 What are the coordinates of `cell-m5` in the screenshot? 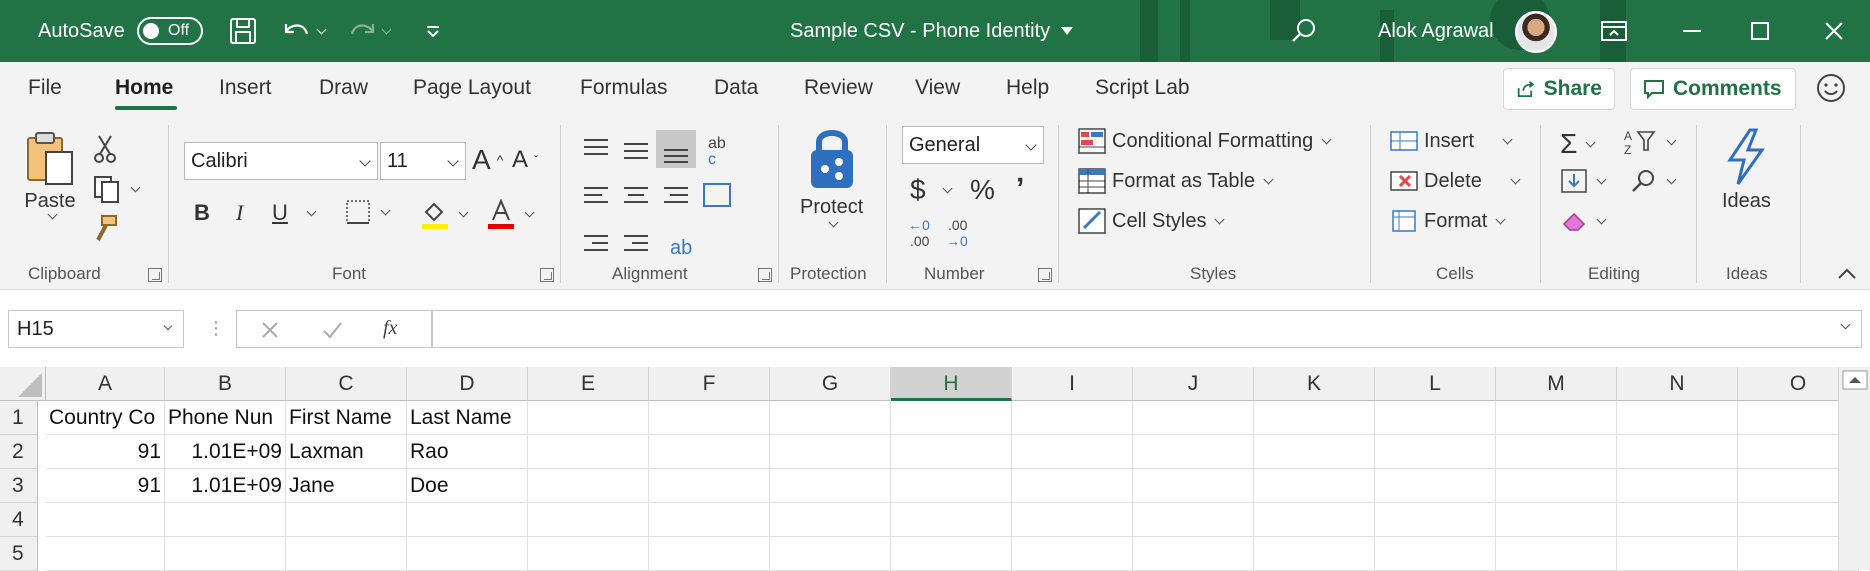 It's located at (1556, 554).